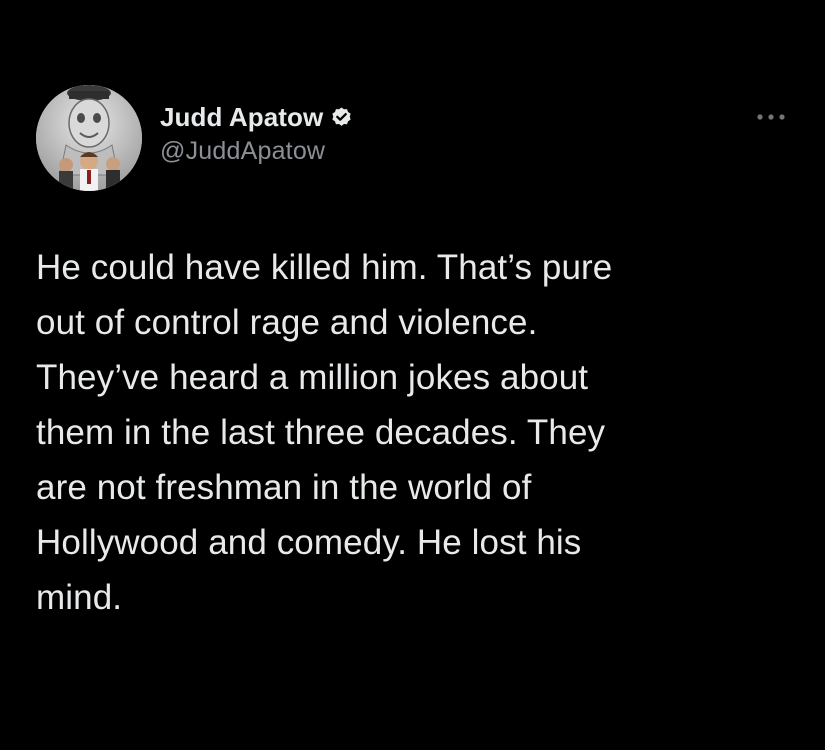 Image resolution: width=825 pixels, height=750 pixels. Describe the element at coordinates (256, 151) in the screenshot. I see `handle: @JuddApatow` at that location.